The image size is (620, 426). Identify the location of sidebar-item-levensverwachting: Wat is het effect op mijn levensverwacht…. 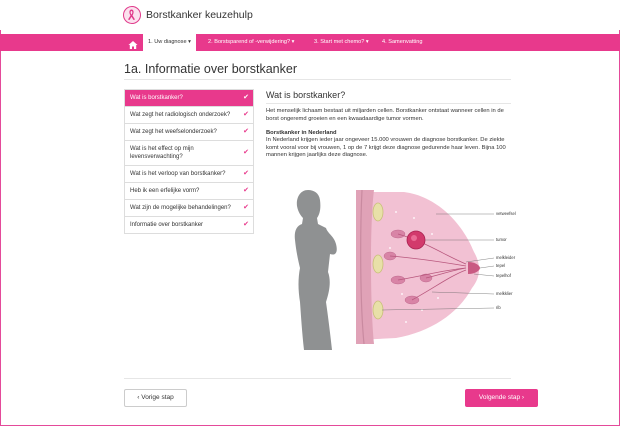
(189, 153).